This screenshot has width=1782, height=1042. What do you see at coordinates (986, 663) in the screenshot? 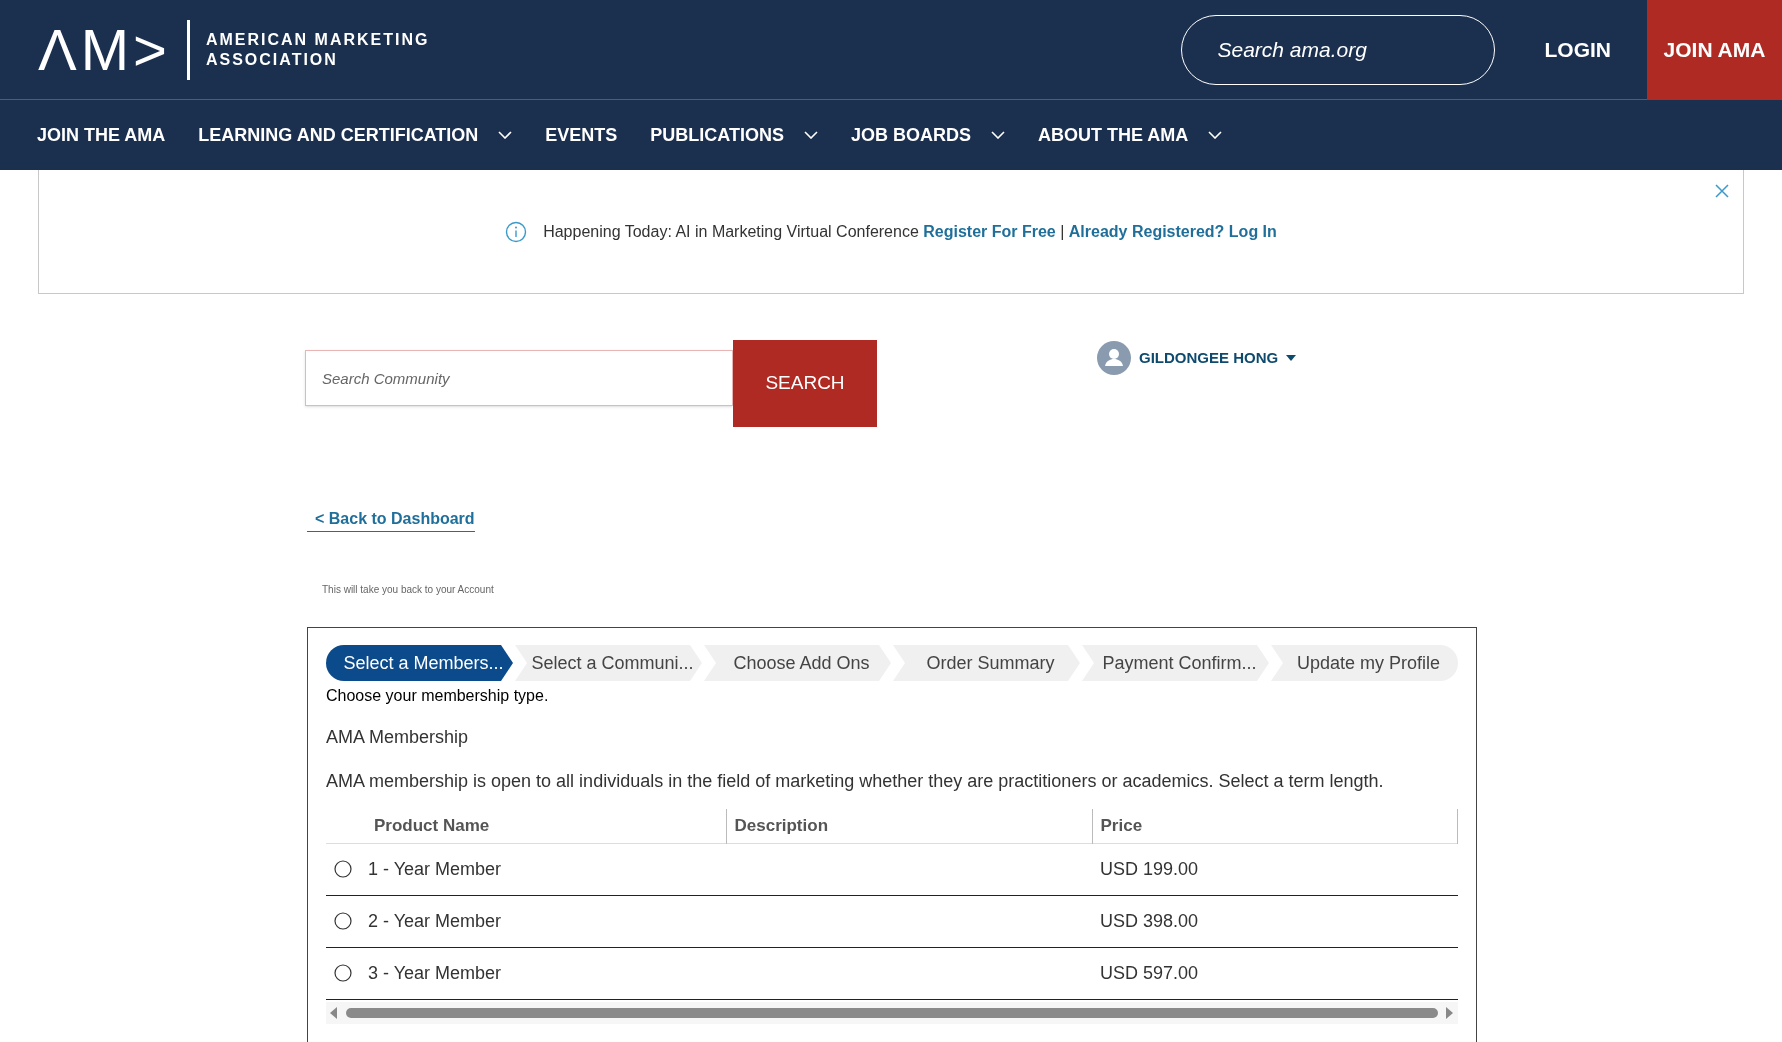
I see `wizard-step: Order Summary` at bounding box center [986, 663].